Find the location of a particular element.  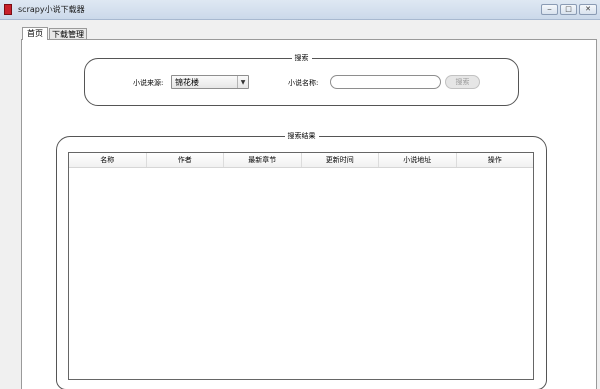

maximize-icon: □ is located at coordinates (568, 9).